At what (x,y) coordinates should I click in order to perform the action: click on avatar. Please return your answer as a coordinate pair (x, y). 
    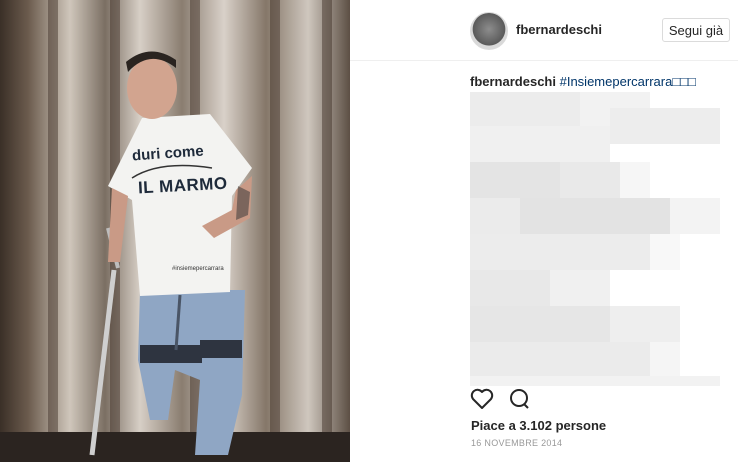
    Looking at the image, I should click on (489, 31).